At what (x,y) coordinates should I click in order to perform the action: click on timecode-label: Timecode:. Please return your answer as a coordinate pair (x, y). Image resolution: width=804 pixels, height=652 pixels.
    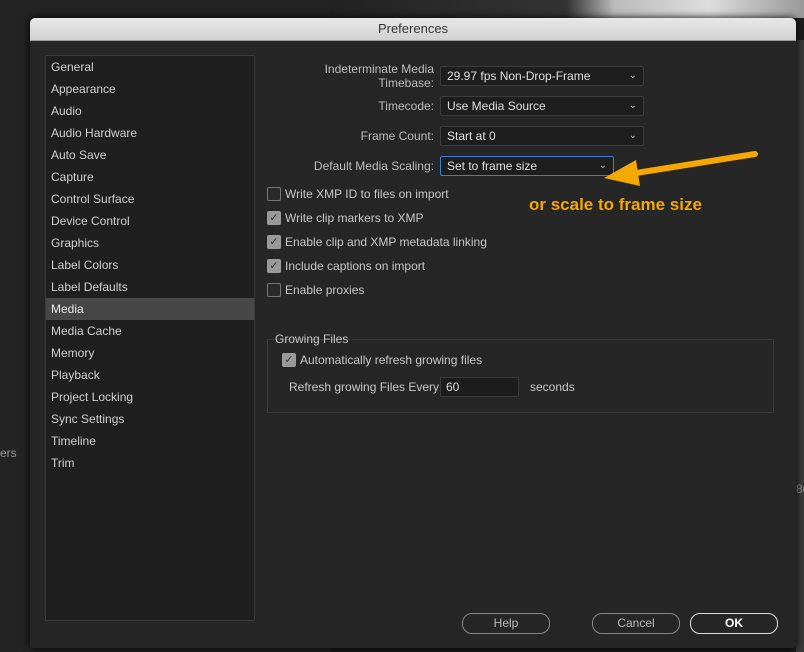
    Looking at the image, I should click on (406, 106).